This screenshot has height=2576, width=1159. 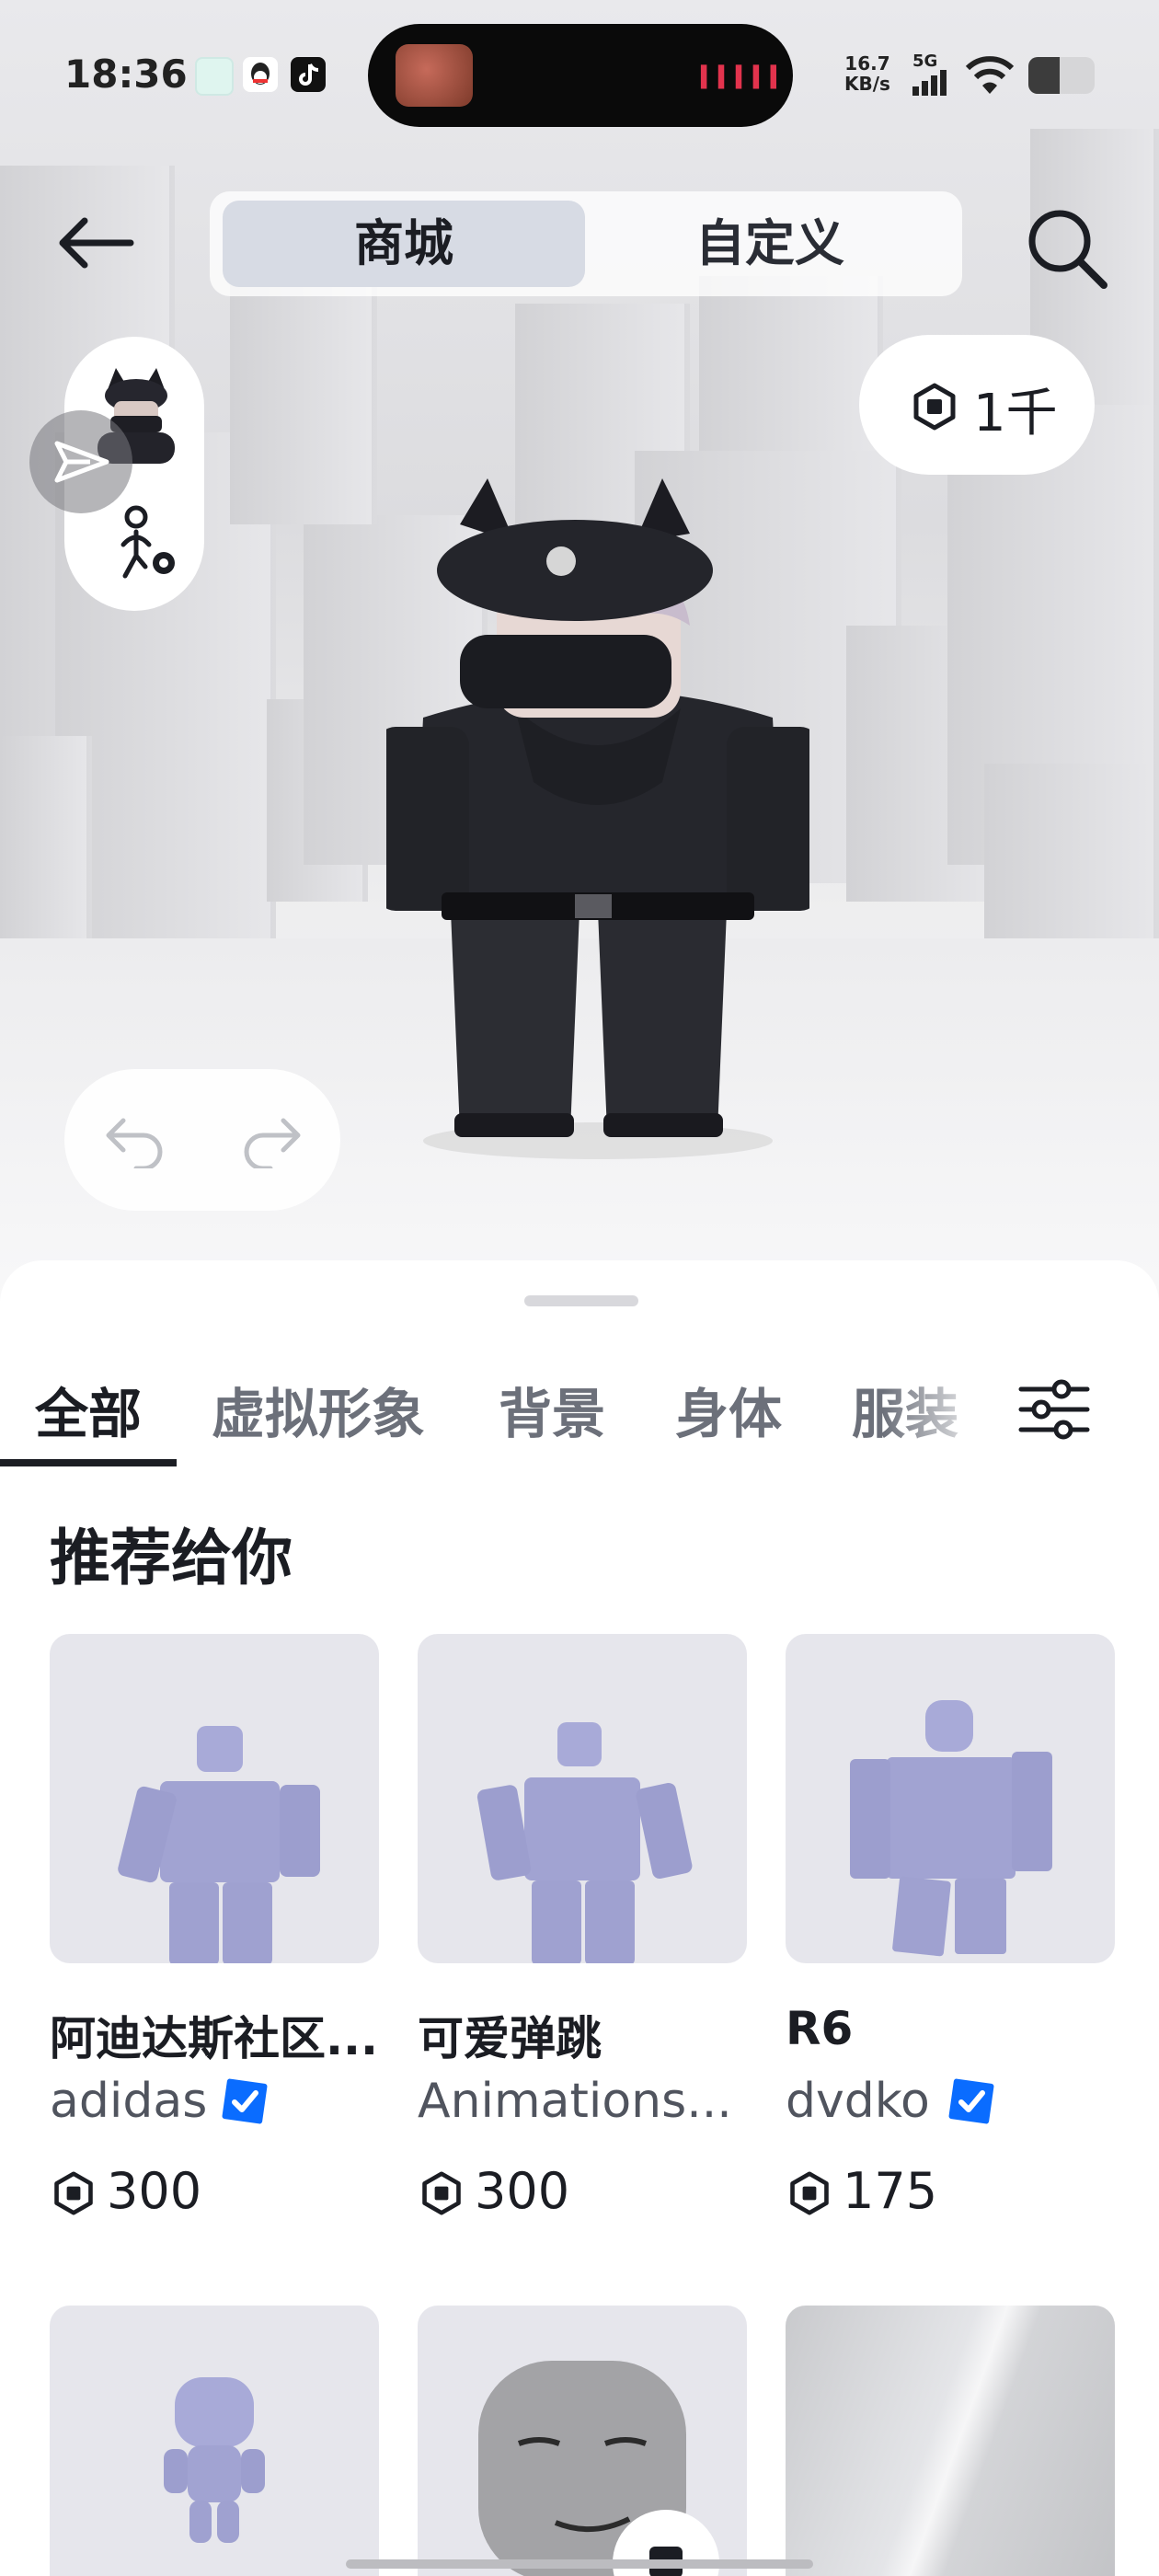 I want to click on active-tab-indicator, so click(x=88, y=1462).